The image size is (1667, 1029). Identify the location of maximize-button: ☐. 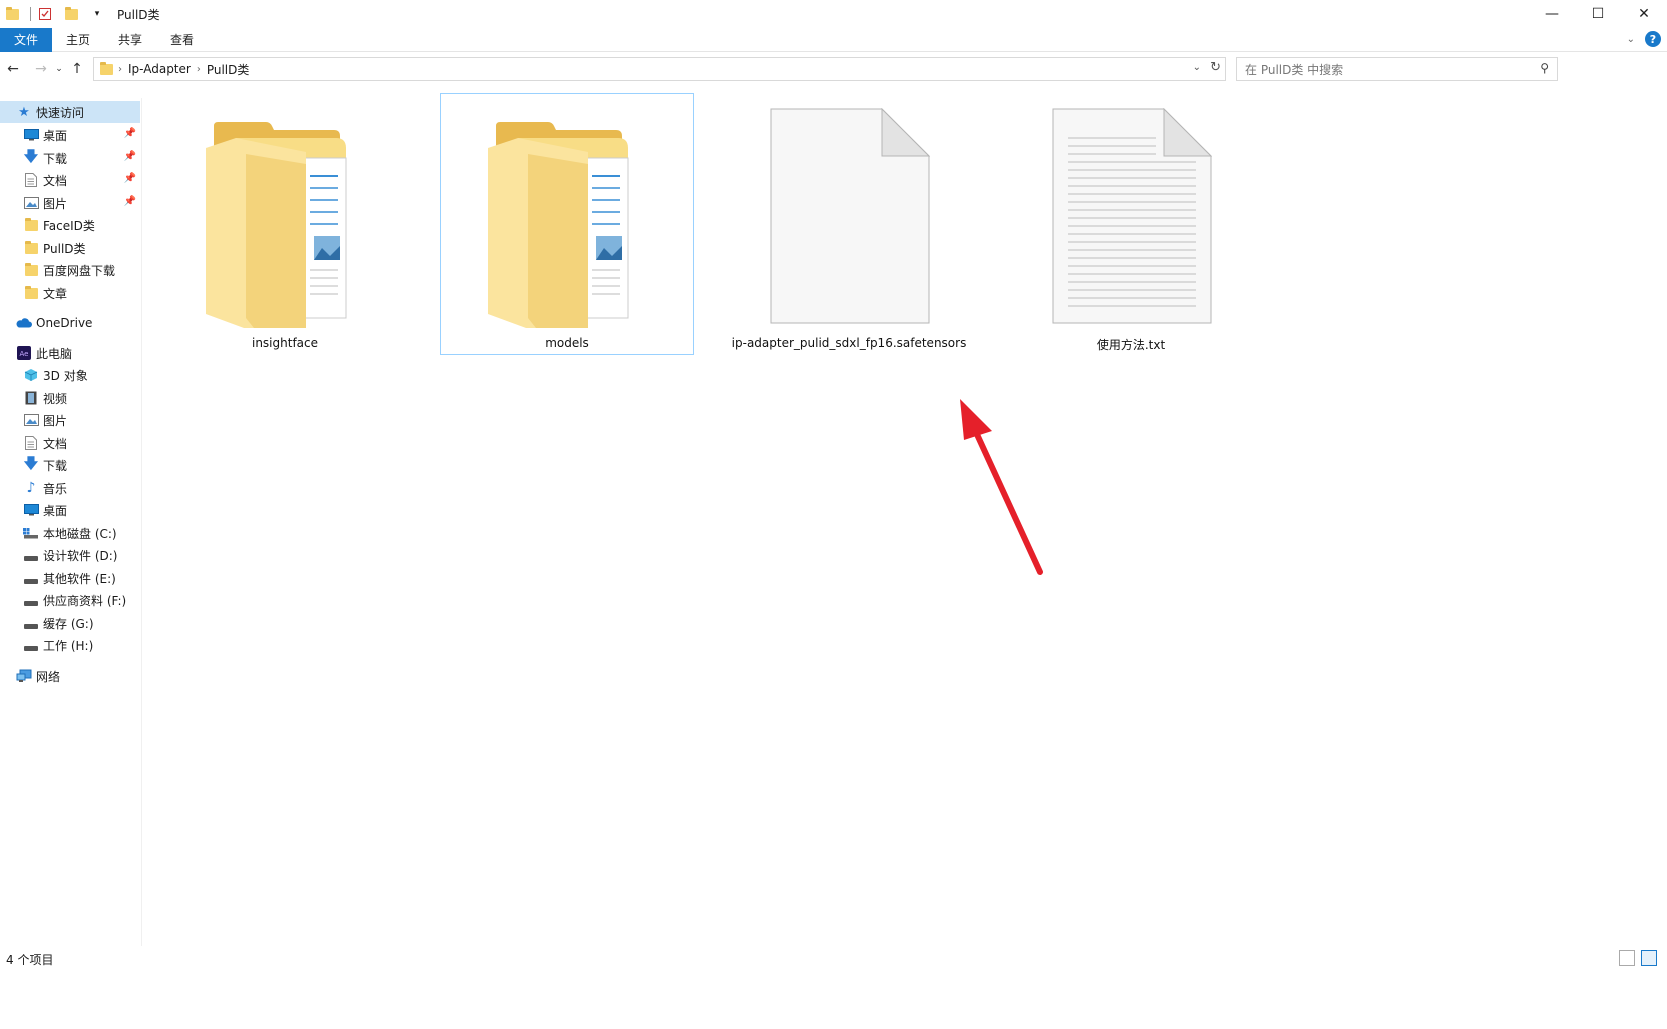
(1598, 14).